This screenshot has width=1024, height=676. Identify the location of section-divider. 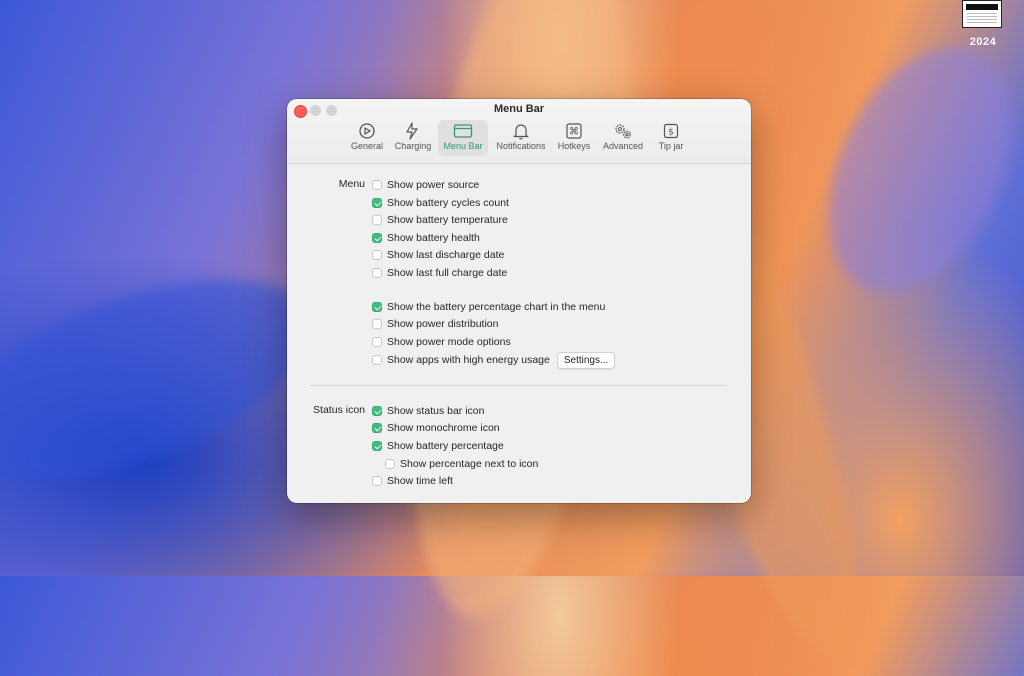
(519, 385).